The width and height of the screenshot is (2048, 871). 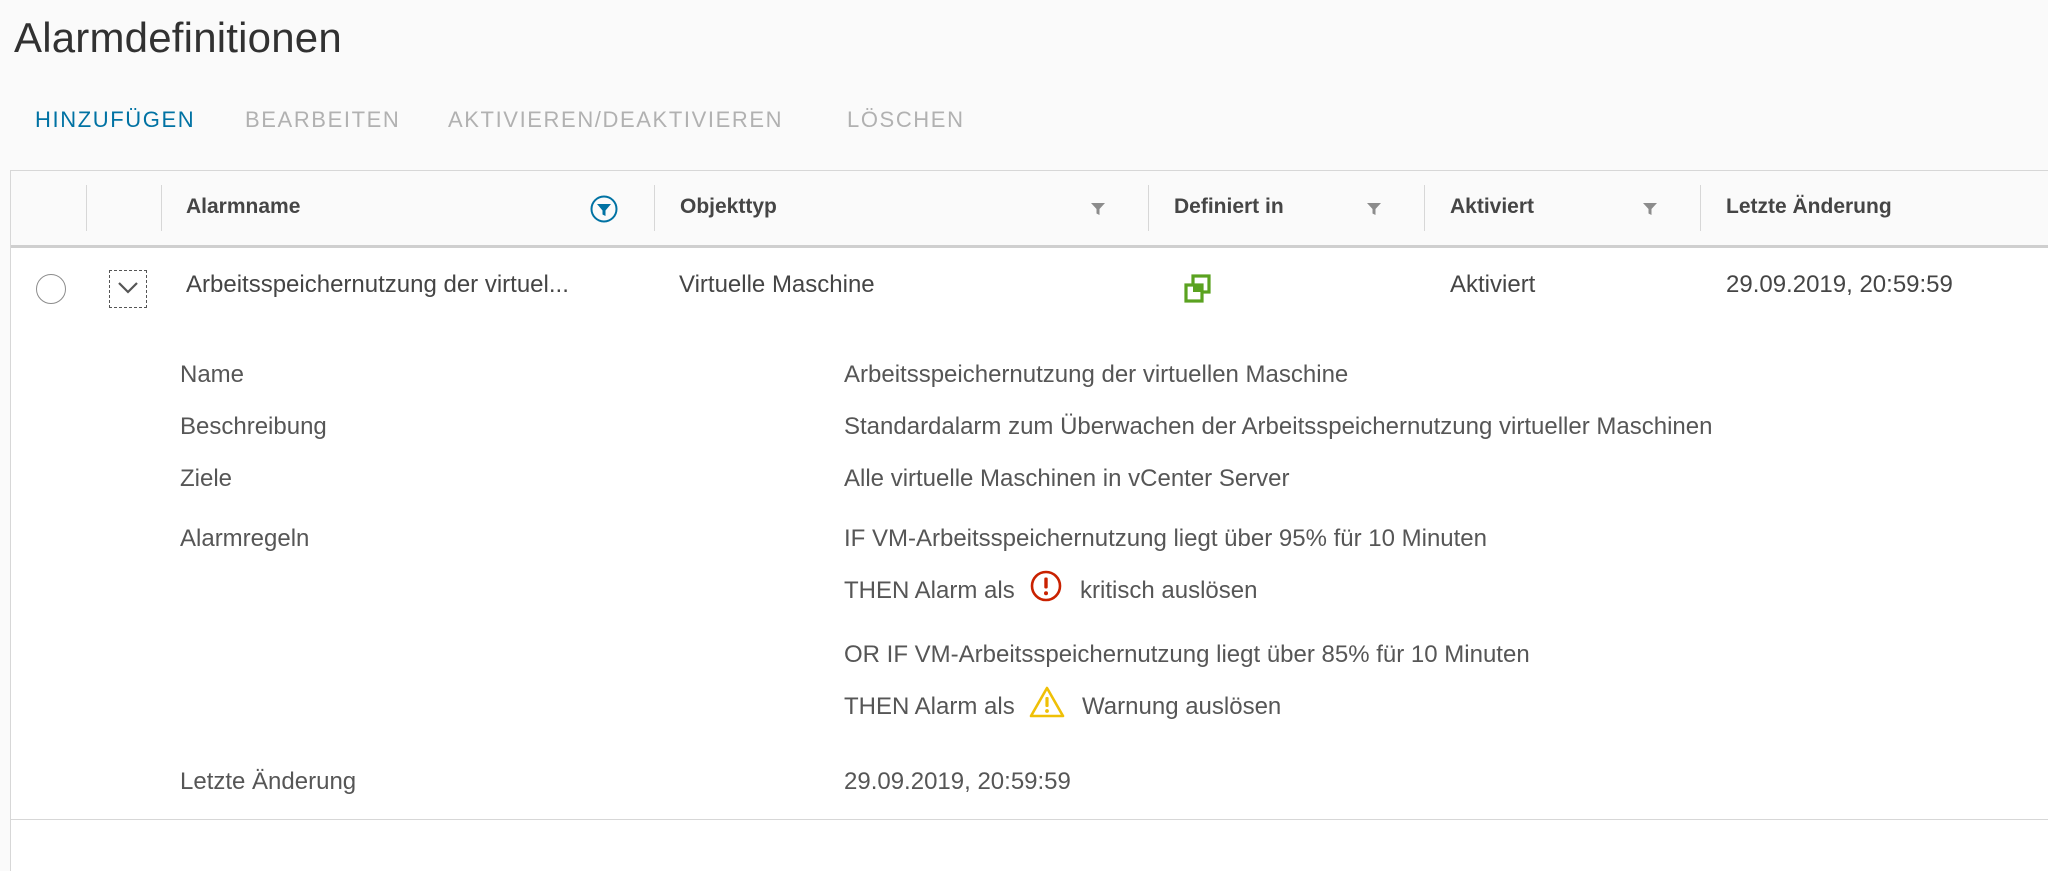 I want to click on column-header-alarm-name: Alarmname, so click(x=243, y=207).